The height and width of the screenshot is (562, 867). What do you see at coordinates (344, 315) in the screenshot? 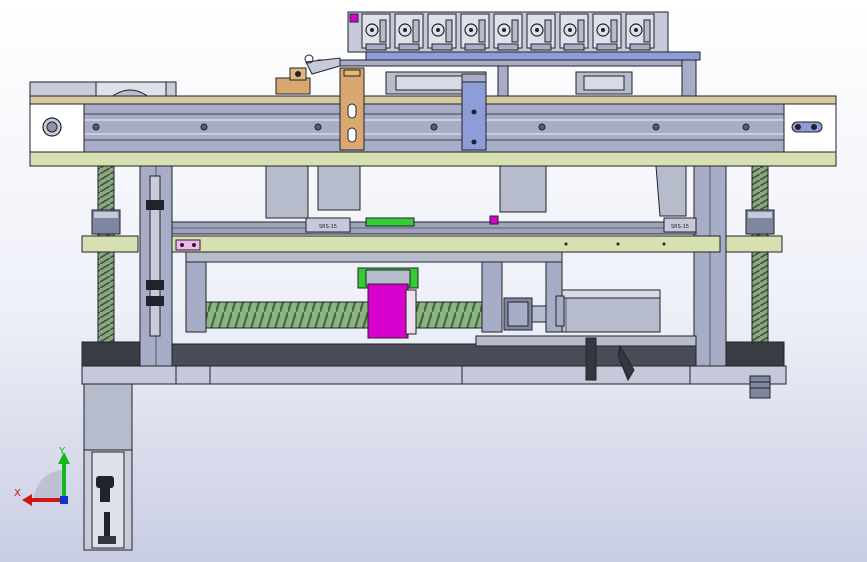
I see `ball-screw-shaft` at bounding box center [344, 315].